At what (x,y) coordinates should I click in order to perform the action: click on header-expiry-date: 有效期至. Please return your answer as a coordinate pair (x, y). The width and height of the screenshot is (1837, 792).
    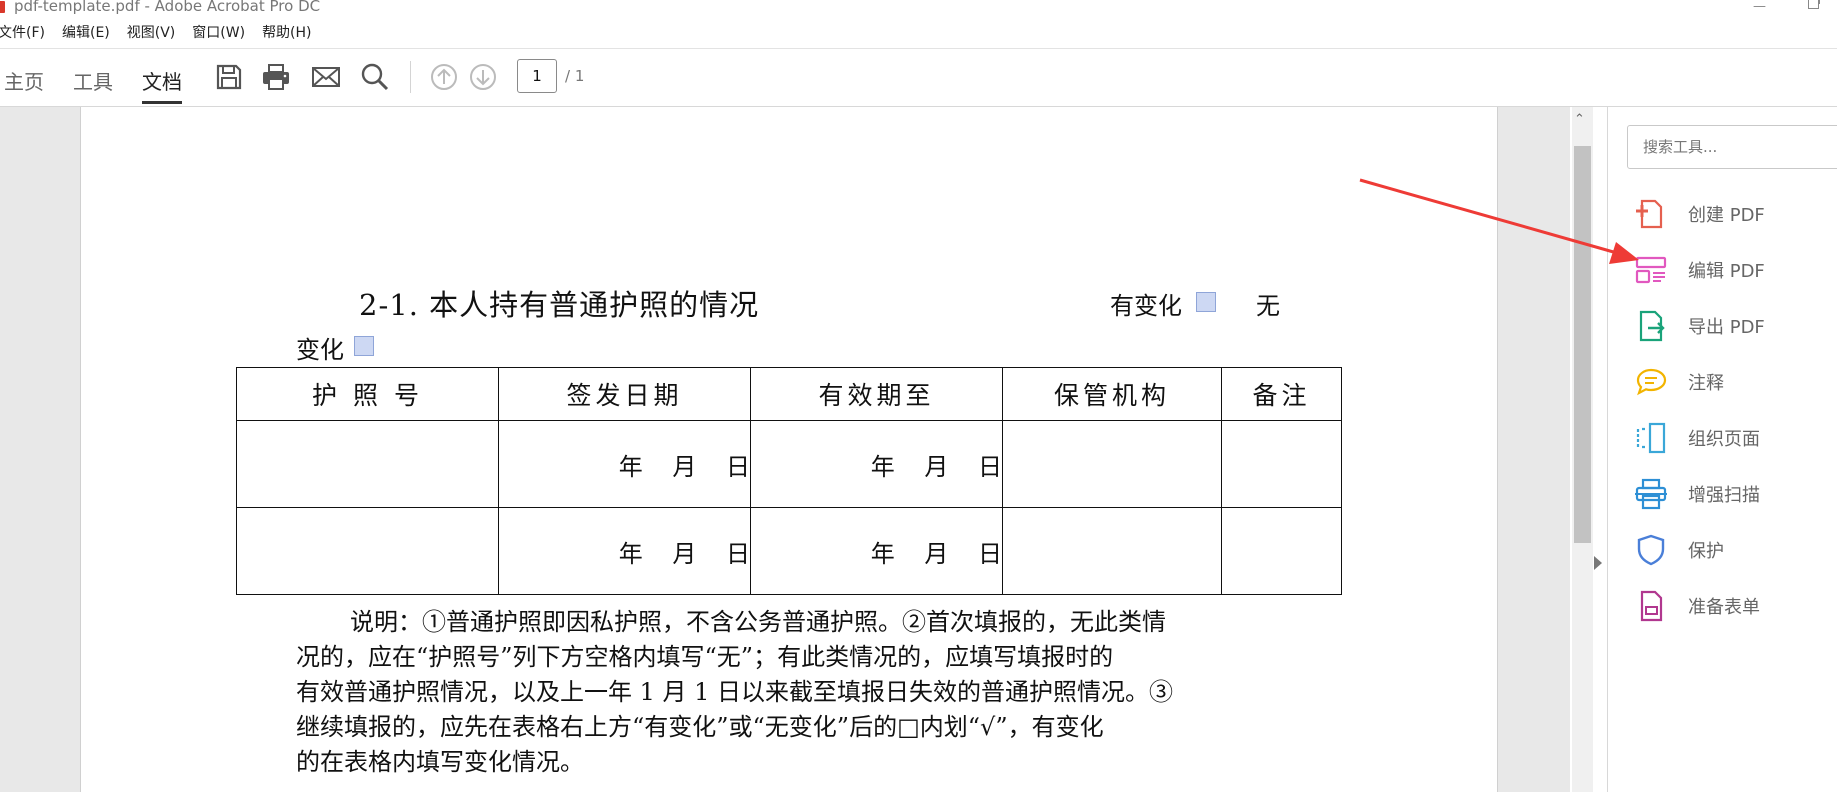
    Looking at the image, I should click on (876, 394).